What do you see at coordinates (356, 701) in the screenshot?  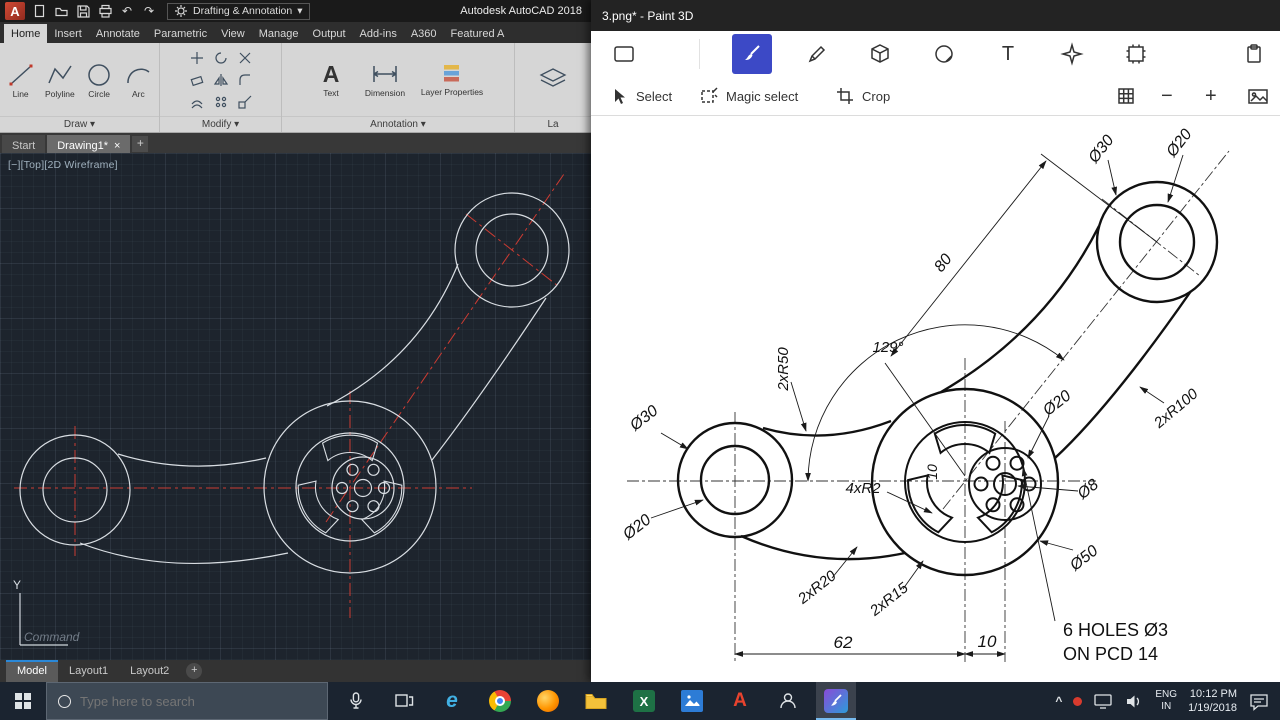 I see `microphone-icon` at bounding box center [356, 701].